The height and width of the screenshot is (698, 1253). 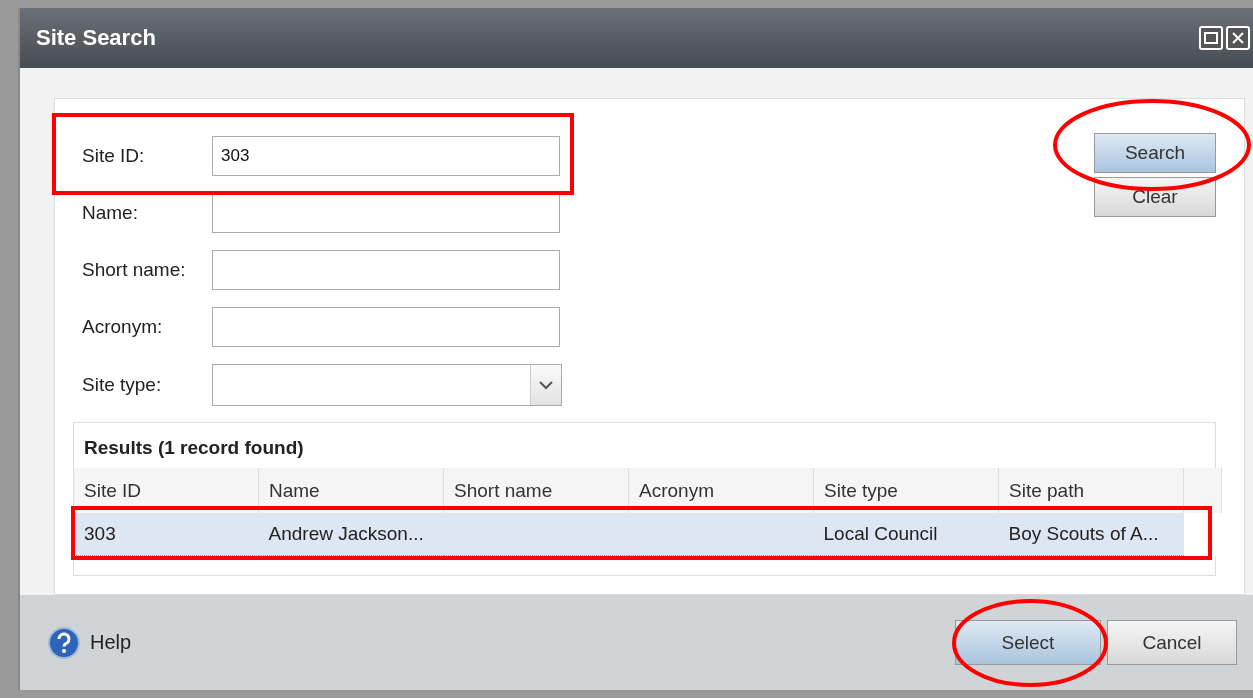 What do you see at coordinates (1155, 153) in the screenshot?
I see `search-button: Search` at bounding box center [1155, 153].